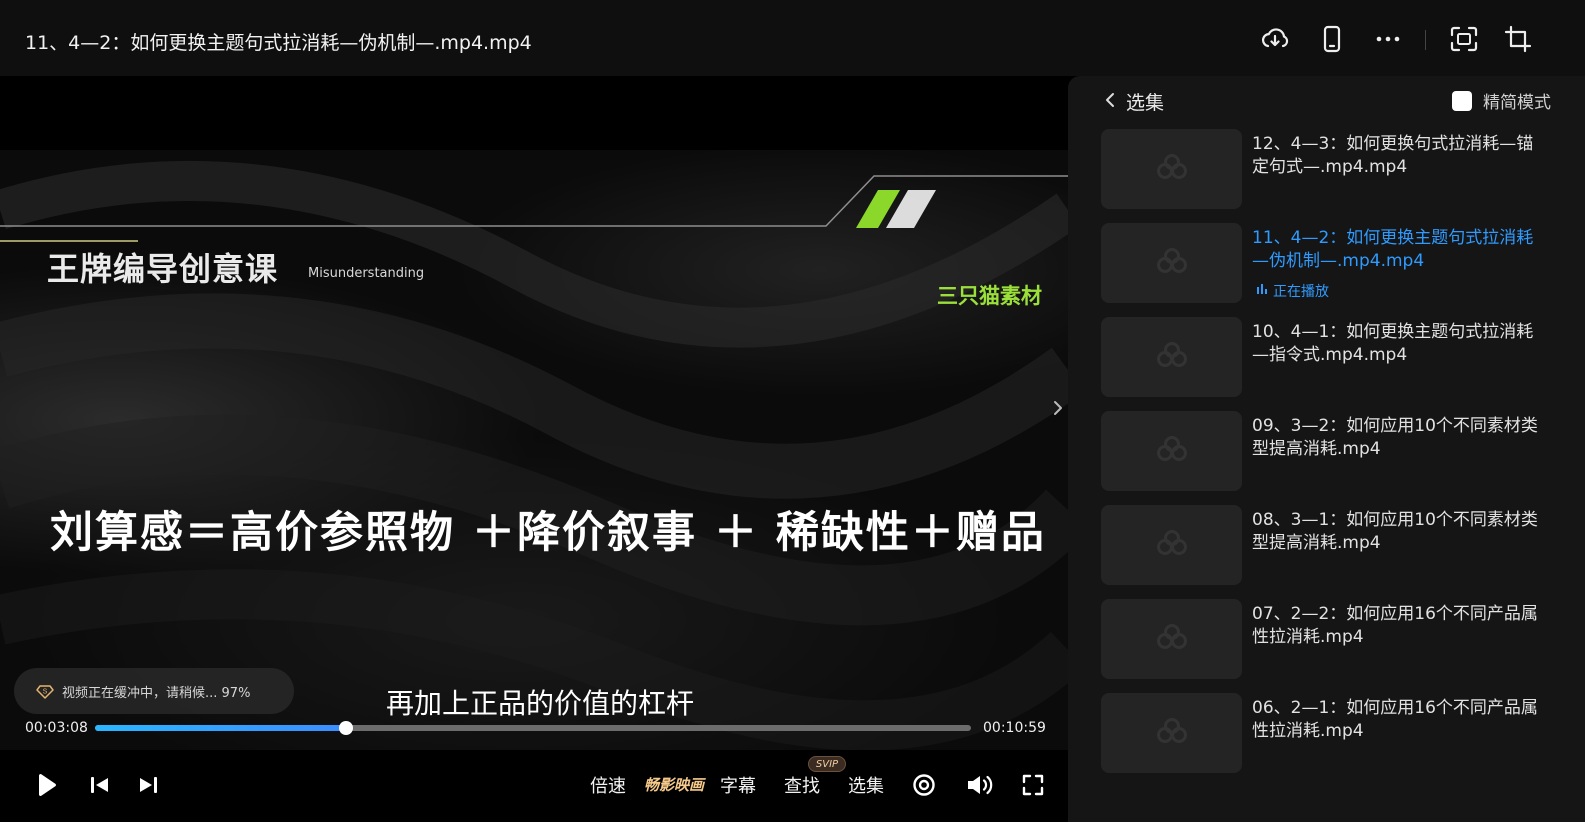 This screenshot has width=1585, height=822. I want to click on episode-name: 08、3—1：如何应用10个不同素材类型提高消耗.mp4, so click(1395, 531).